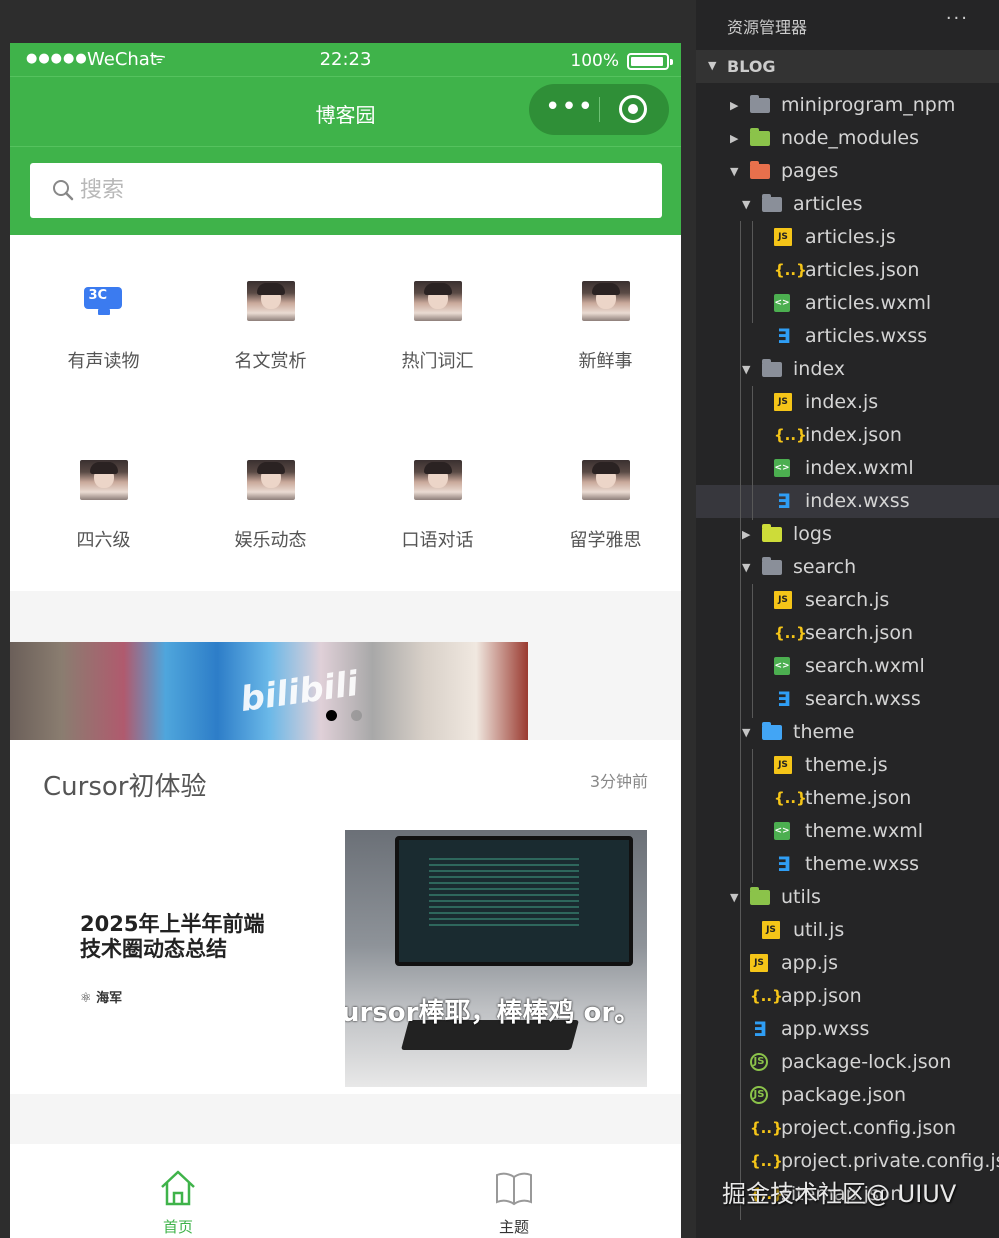  Describe the element at coordinates (847, 897) in the screenshot. I see `tree-item: ▼ utils` at that location.